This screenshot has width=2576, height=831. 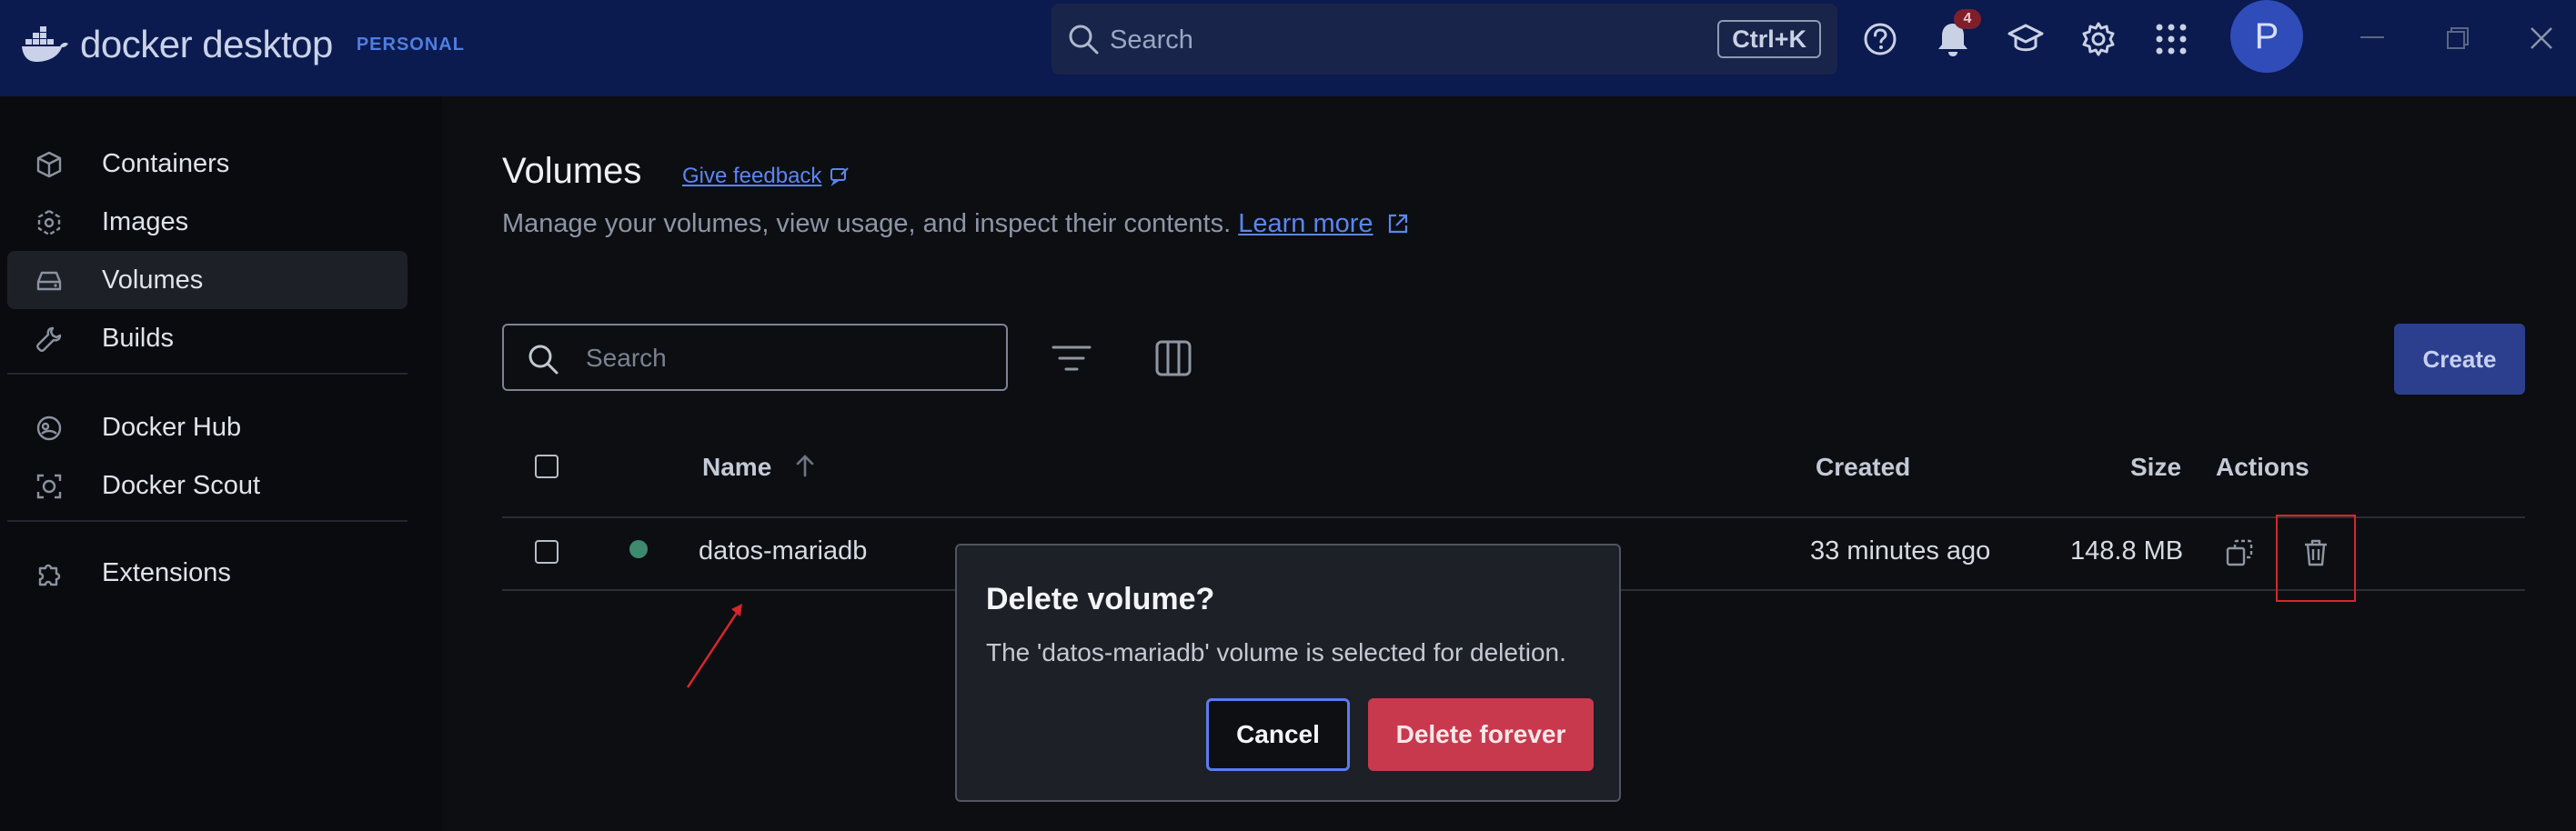 What do you see at coordinates (714, 646) in the screenshot?
I see `annotation-arrow-icon` at bounding box center [714, 646].